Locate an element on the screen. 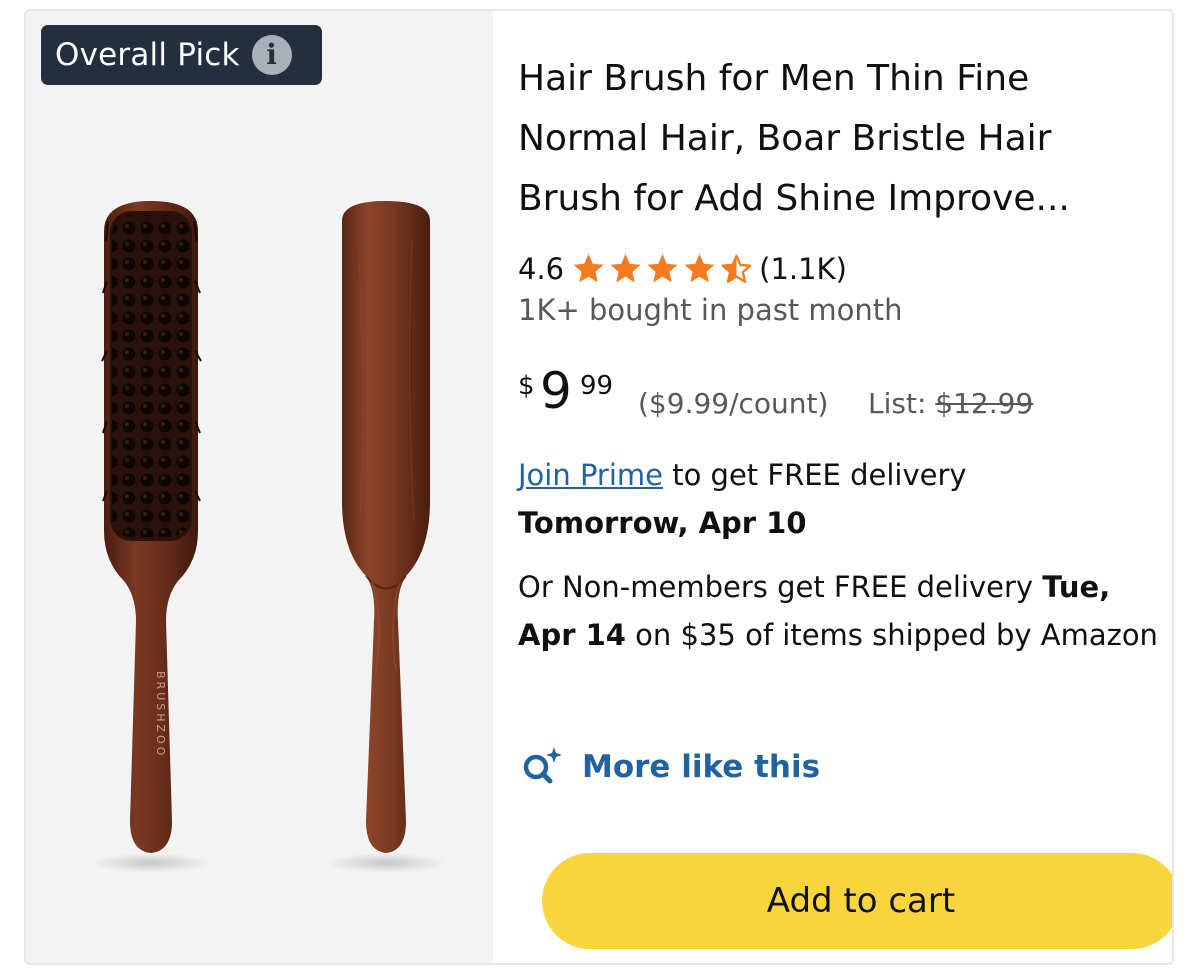  list-price-label: List: $12.99 is located at coordinates (950, 403).